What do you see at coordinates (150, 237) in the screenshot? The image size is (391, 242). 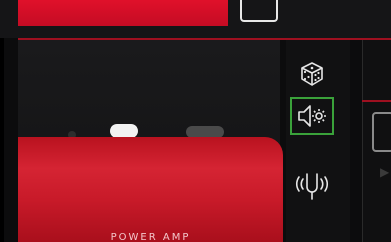 I see `power-amp-label: POWER AMP` at bounding box center [150, 237].